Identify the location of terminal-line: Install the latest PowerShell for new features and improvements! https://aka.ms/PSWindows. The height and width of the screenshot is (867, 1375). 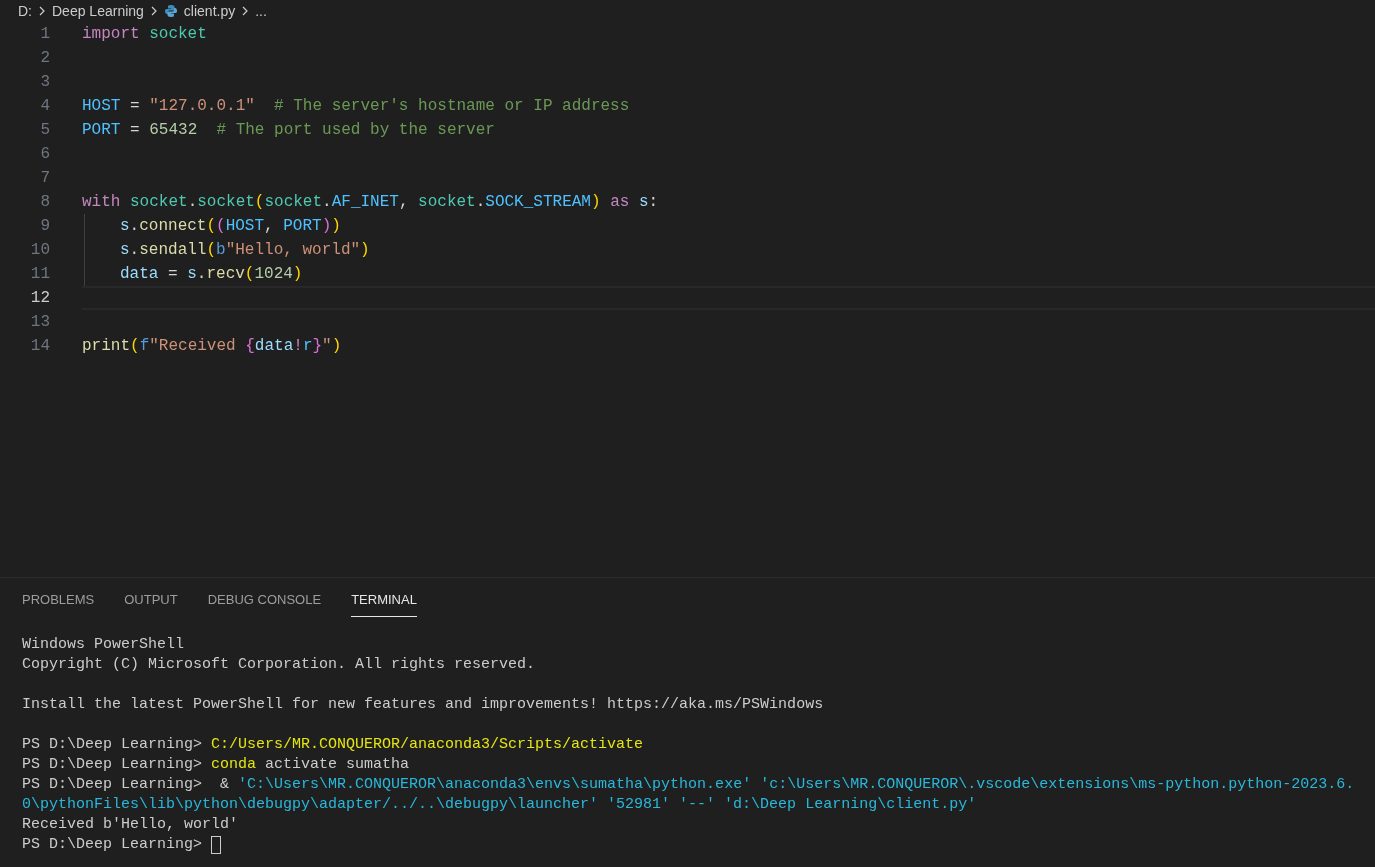
(423, 704).